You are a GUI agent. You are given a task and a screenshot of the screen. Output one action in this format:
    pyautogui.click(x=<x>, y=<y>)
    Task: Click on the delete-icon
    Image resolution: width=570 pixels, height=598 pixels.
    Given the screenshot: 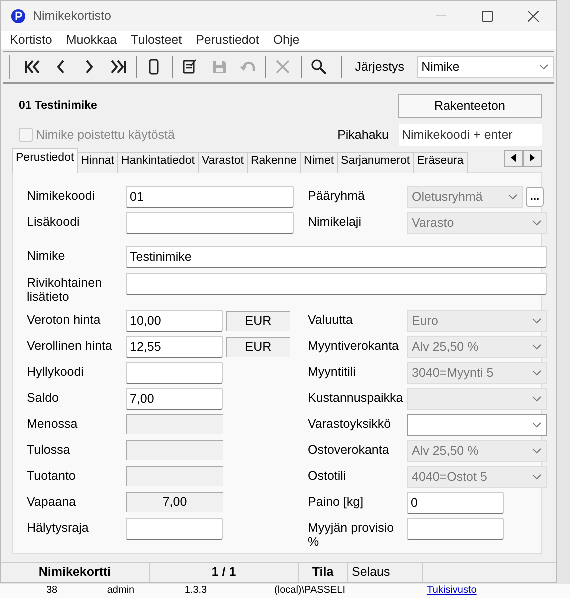 What is the action you would take?
    pyautogui.click(x=283, y=67)
    